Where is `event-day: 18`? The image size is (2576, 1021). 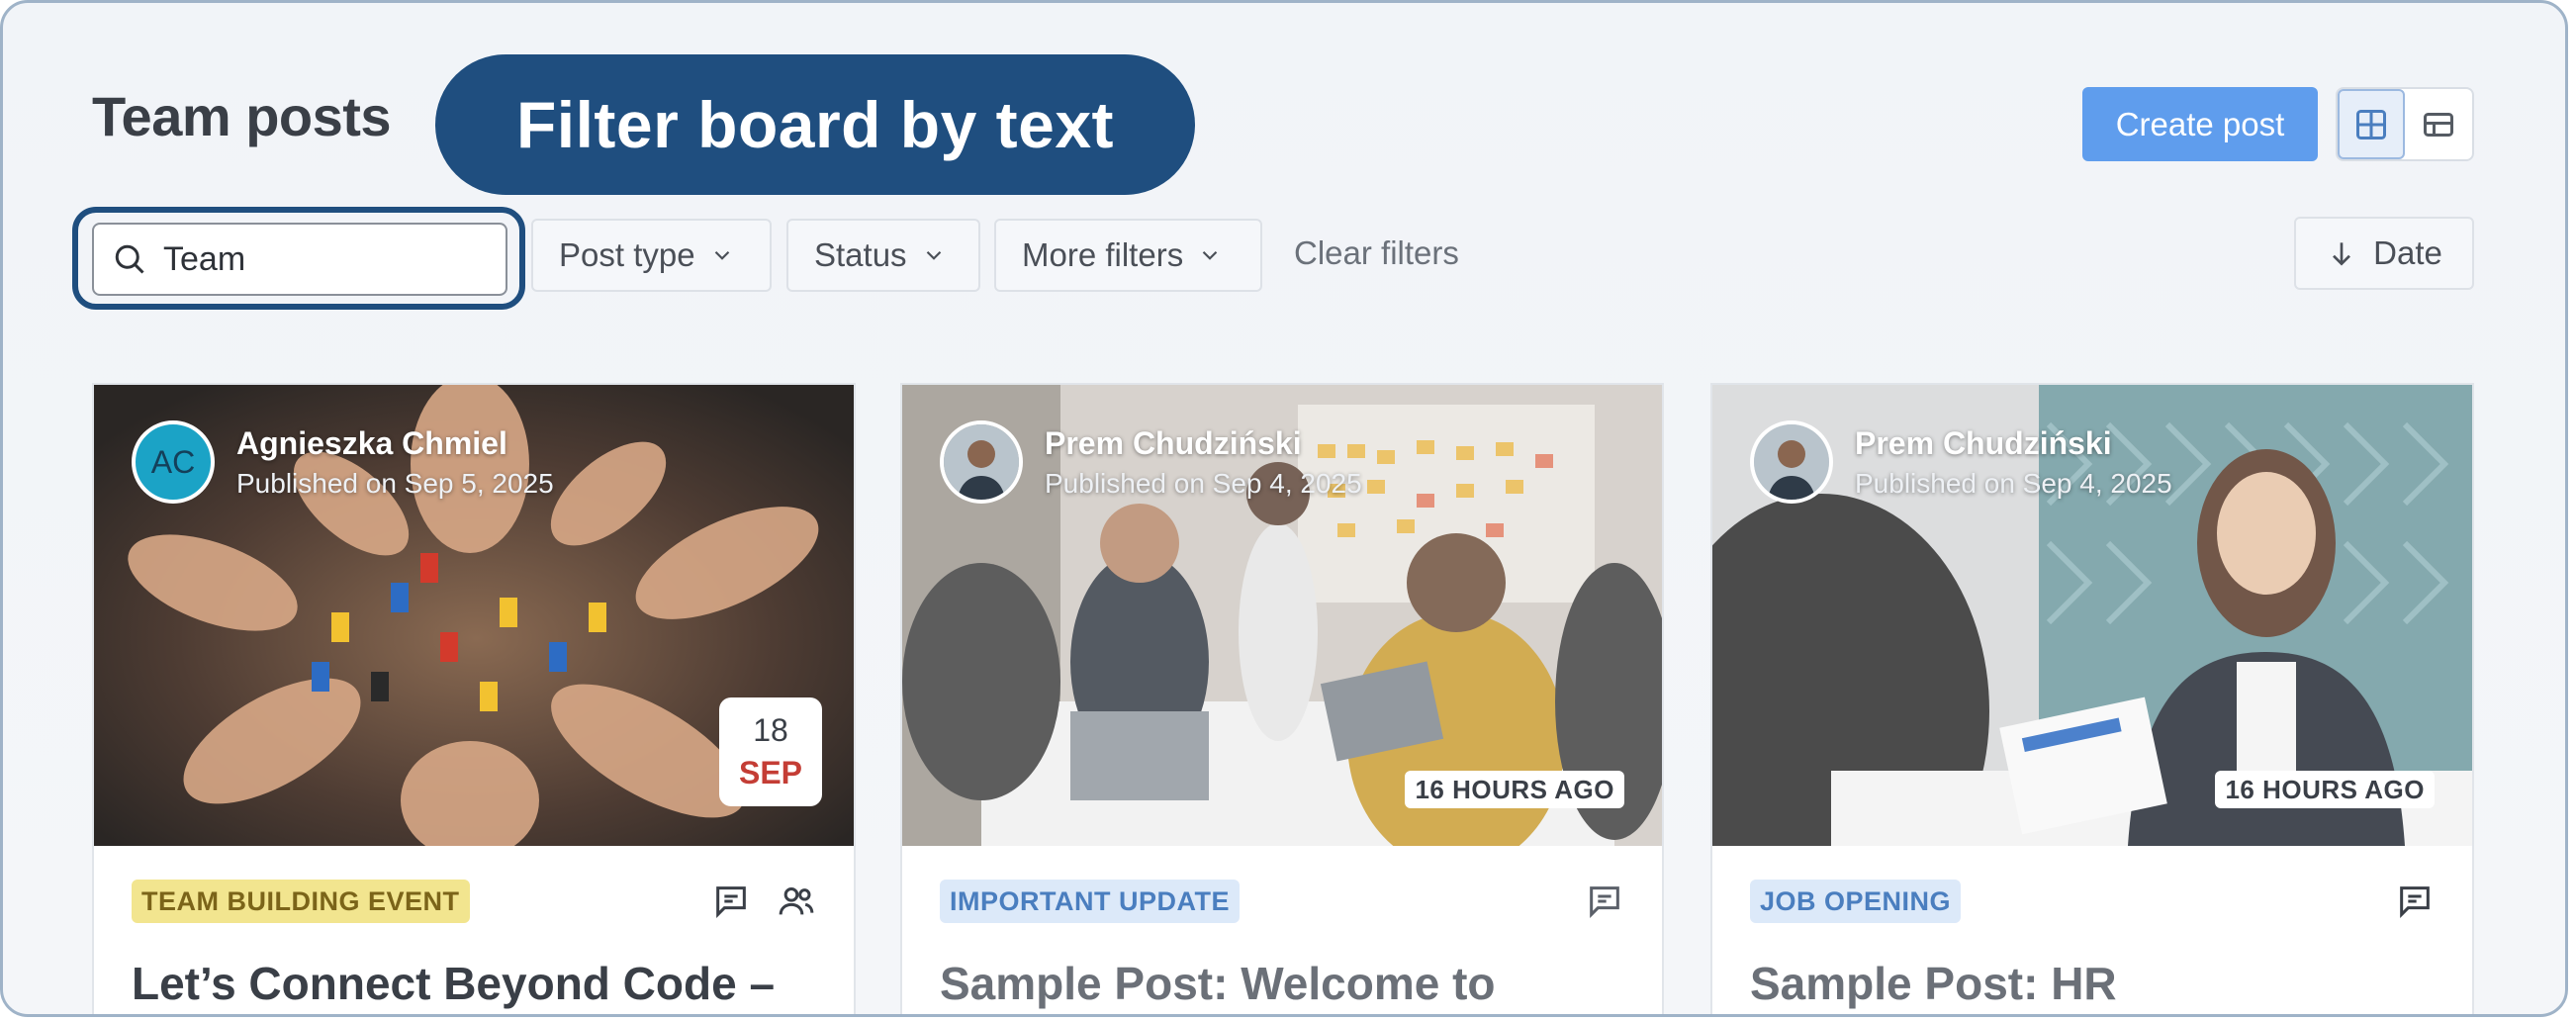
event-day: 18 is located at coordinates (770, 730).